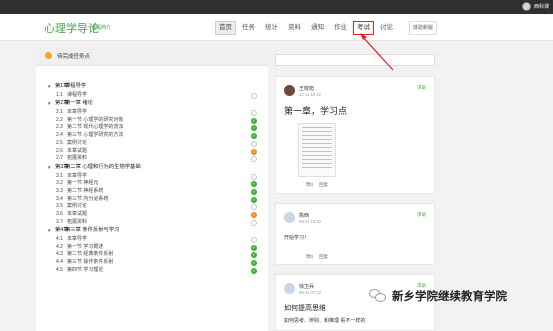  Describe the element at coordinates (377, 52) in the screenshot. I see `annotation-arrow` at that location.